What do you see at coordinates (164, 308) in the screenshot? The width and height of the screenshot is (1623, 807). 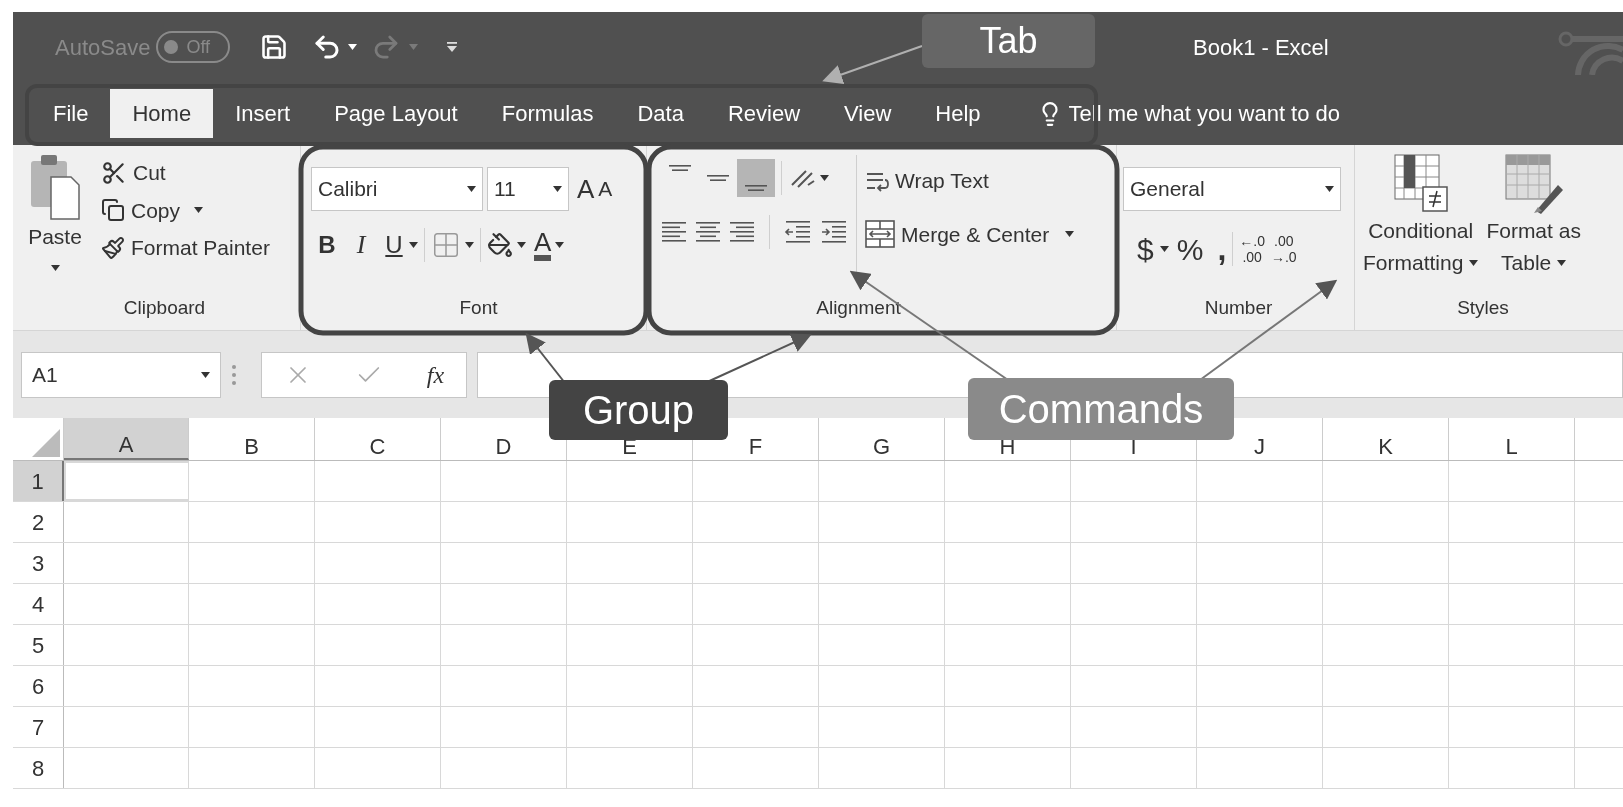 I see `group-label: Clipboard` at bounding box center [164, 308].